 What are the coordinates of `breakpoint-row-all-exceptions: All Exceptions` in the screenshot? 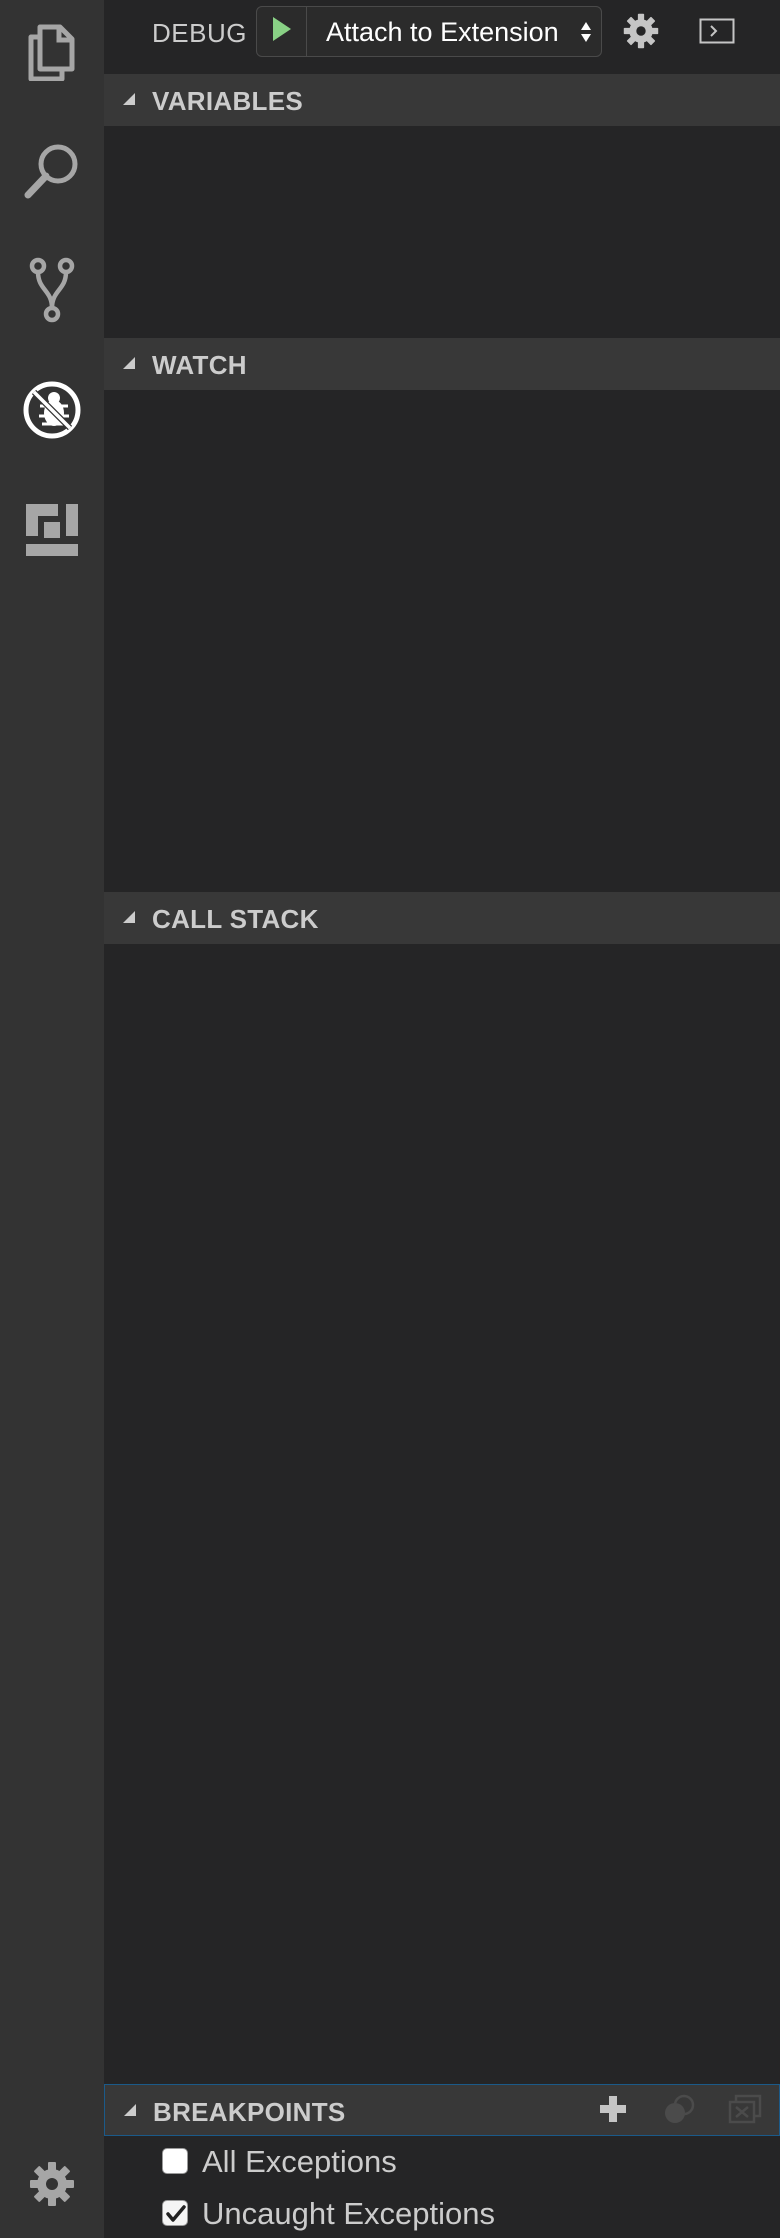 It's located at (458, 2163).